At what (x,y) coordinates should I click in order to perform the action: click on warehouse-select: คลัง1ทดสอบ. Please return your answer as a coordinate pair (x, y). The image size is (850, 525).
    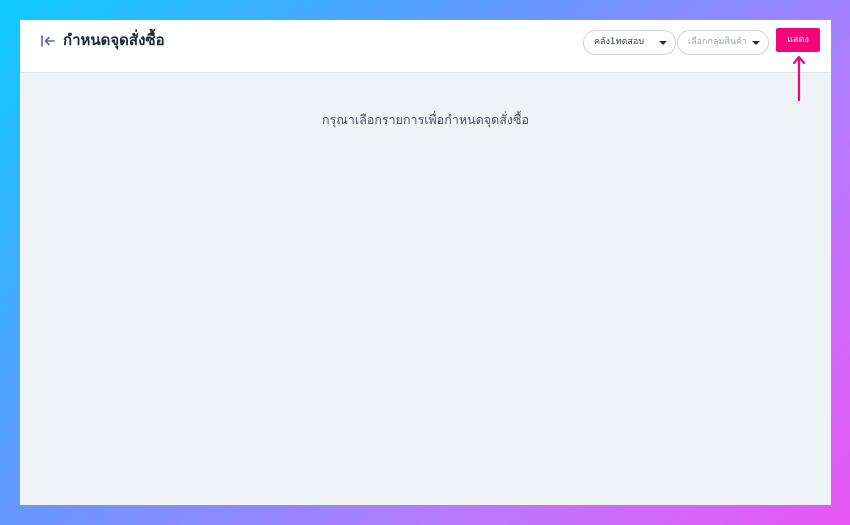
    Looking at the image, I should click on (629, 42).